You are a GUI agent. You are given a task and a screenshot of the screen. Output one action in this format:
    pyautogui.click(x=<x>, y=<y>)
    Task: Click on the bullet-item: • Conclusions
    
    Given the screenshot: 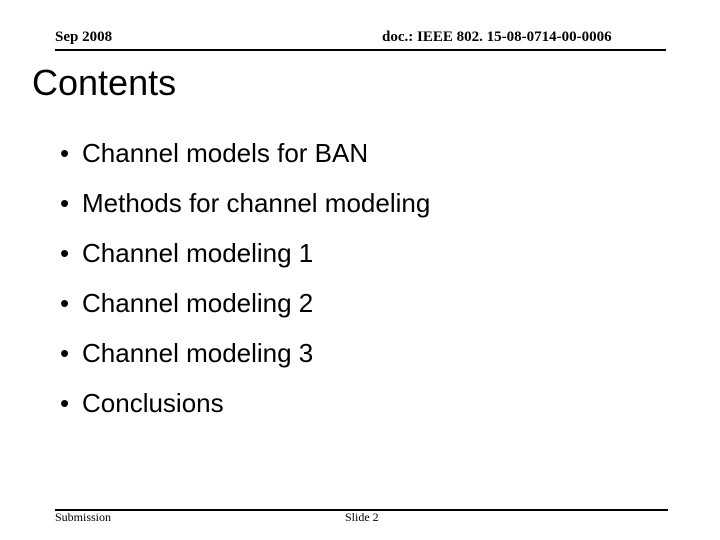 What is the action you would take?
    pyautogui.click(x=245, y=408)
    